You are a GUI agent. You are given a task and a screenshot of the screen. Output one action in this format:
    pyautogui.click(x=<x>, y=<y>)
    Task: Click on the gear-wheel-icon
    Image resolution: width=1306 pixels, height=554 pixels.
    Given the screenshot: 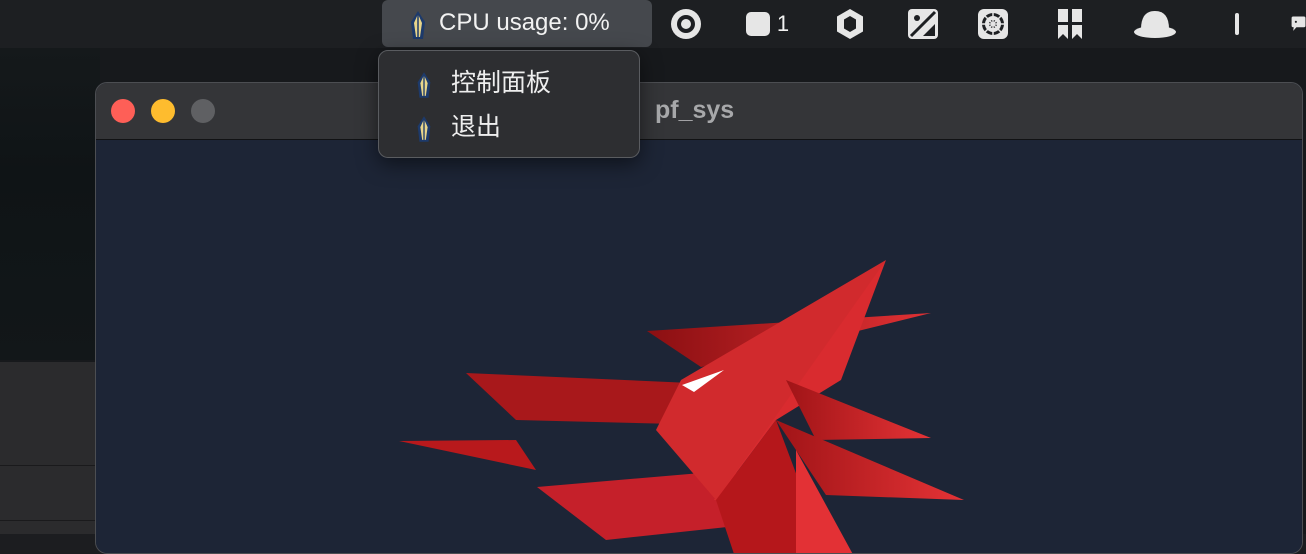 What is the action you would take?
    pyautogui.click(x=993, y=24)
    